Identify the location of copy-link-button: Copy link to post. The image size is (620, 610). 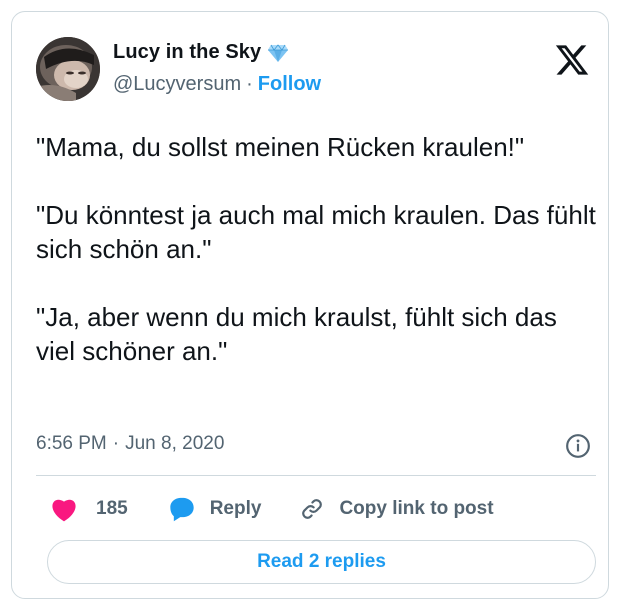
(396, 509).